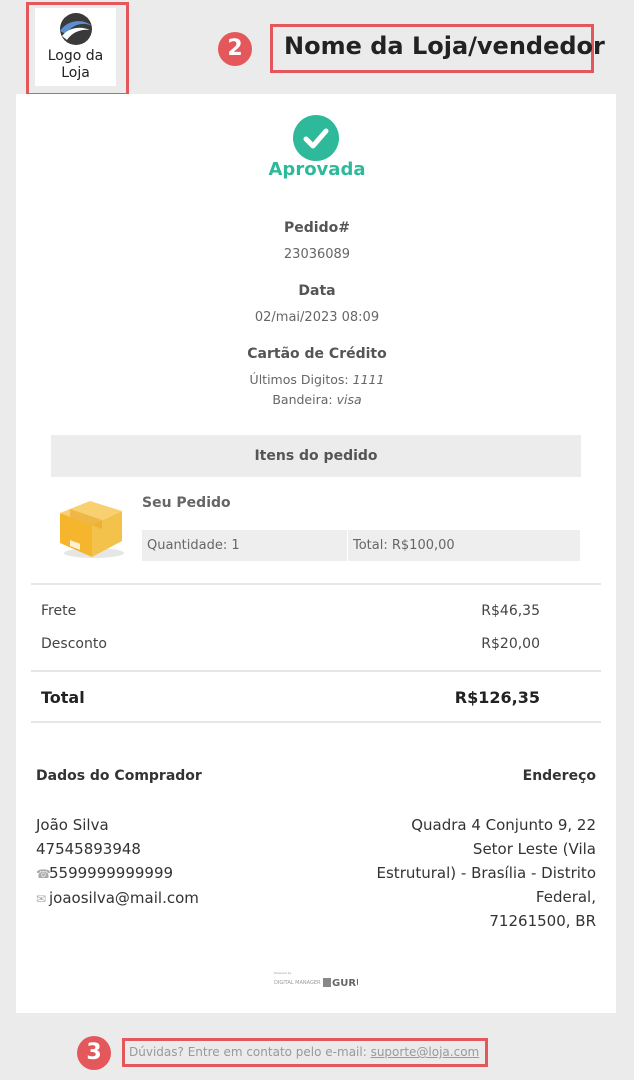 The image size is (634, 1080). What do you see at coordinates (317, 169) in the screenshot?
I see `order-status: Aprovada` at bounding box center [317, 169].